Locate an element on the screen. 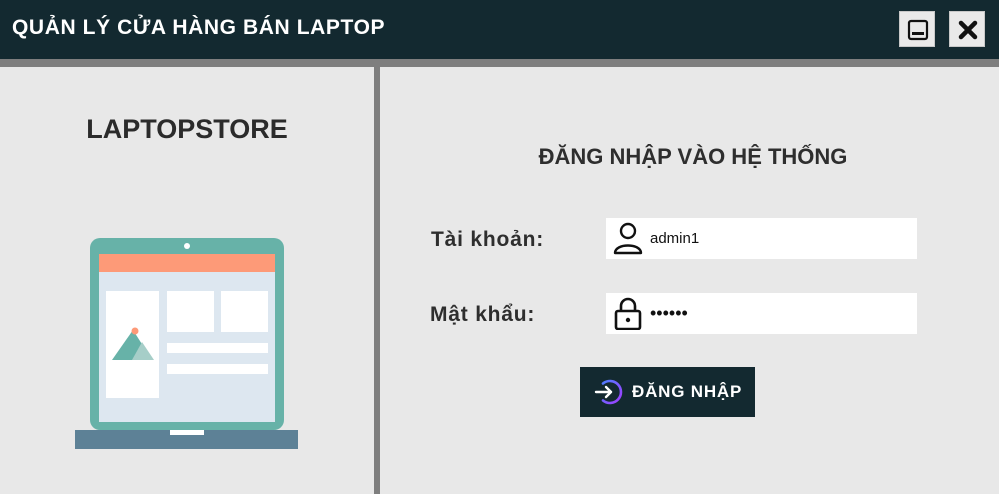 This screenshot has height=494, width=999. login-button: ĐĂNG NHẬP is located at coordinates (667, 392).